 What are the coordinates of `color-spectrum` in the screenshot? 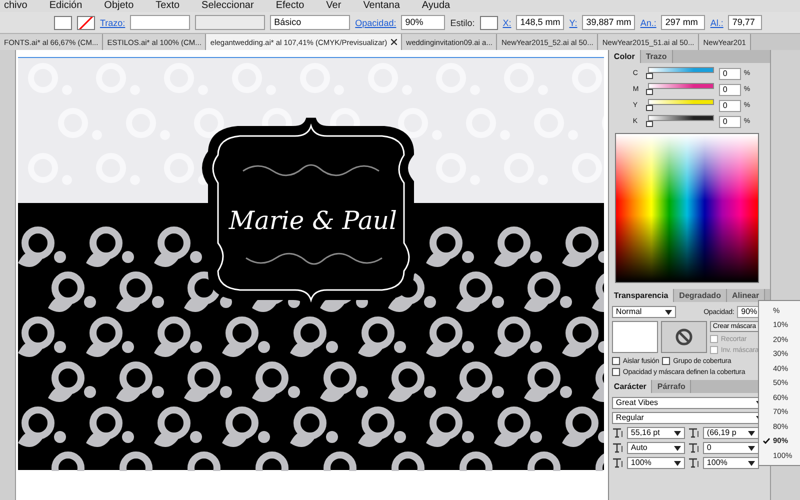 It's located at (687, 208).